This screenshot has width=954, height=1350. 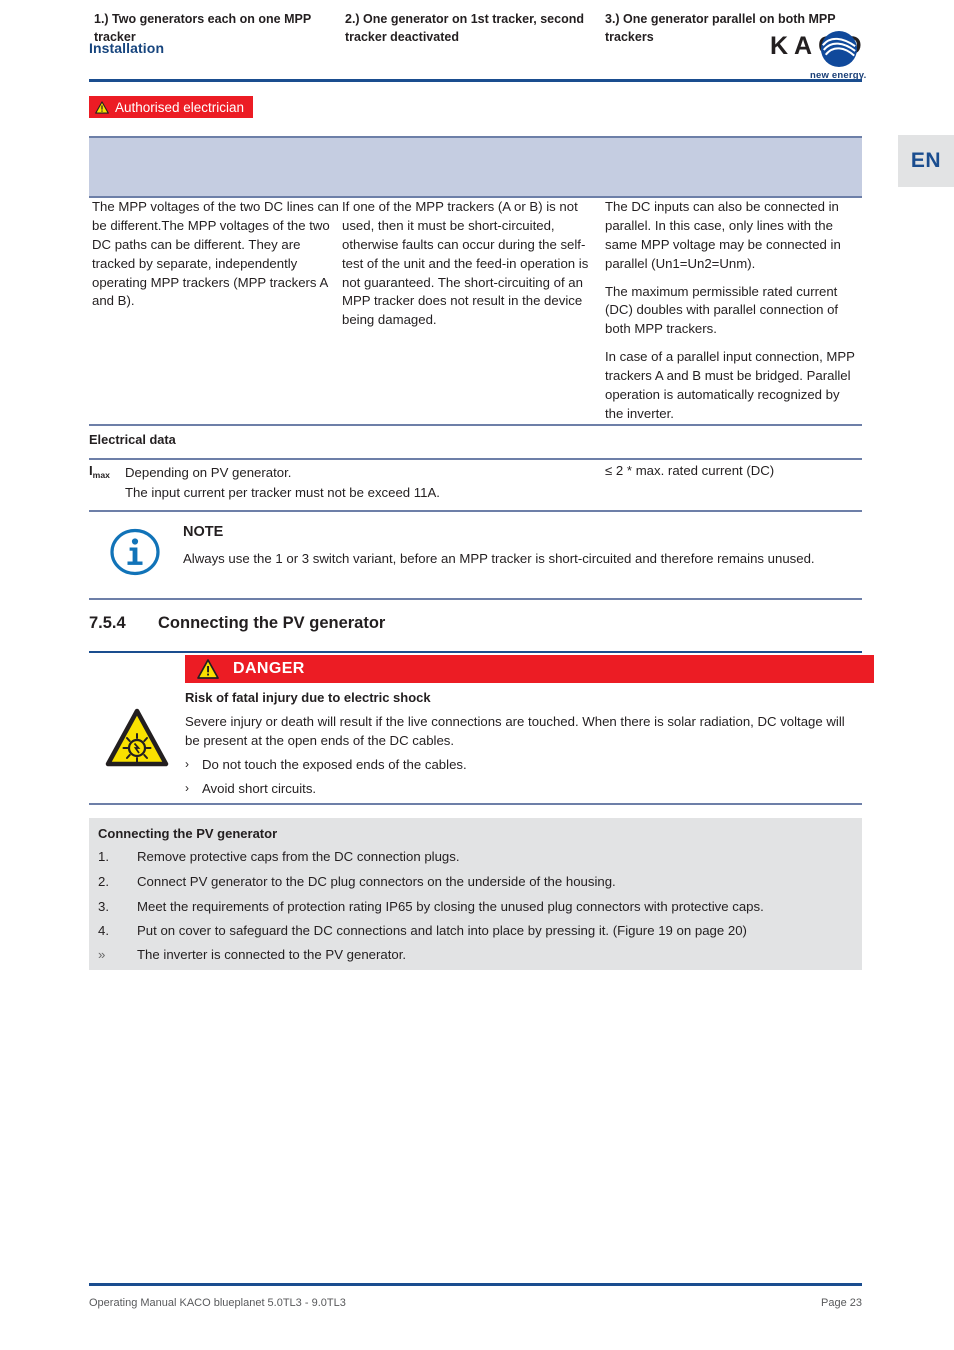 I want to click on procedure-step-marker: 2., so click(x=103, y=881).